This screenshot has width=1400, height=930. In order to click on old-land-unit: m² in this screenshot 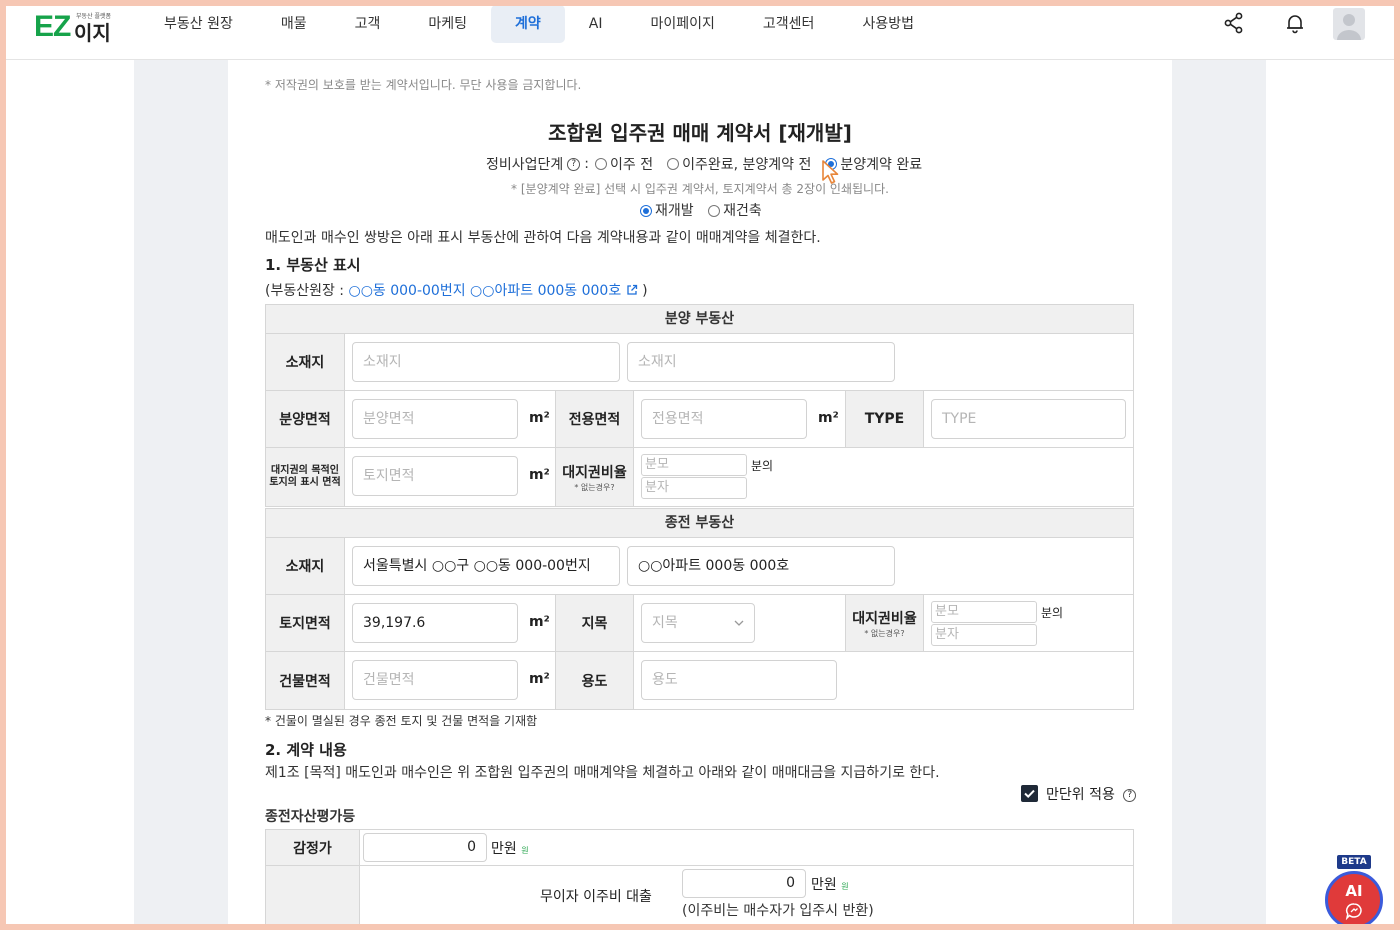, I will do `click(539, 622)`.